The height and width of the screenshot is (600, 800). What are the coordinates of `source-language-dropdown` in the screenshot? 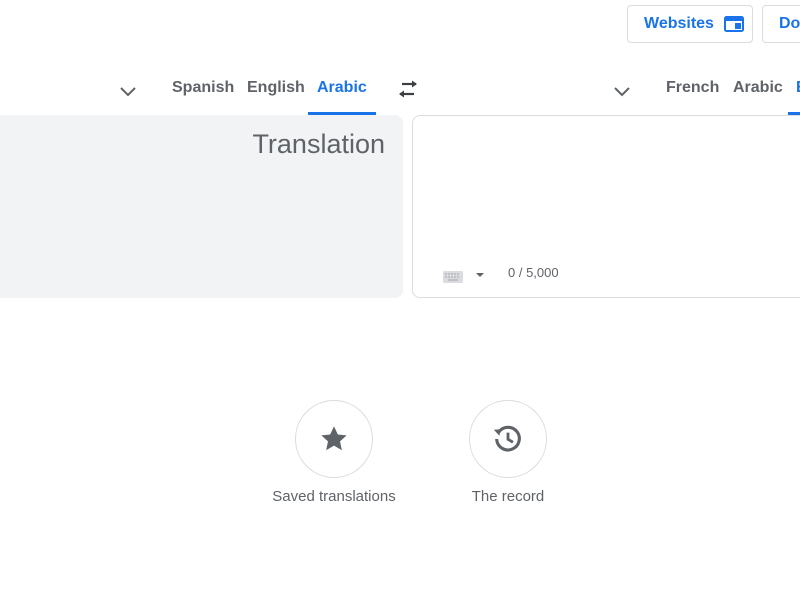 It's located at (128, 92).